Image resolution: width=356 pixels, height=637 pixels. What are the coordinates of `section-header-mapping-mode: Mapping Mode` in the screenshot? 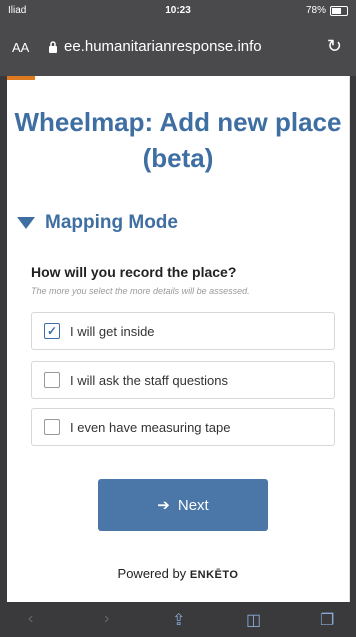 It's located at (97, 223).